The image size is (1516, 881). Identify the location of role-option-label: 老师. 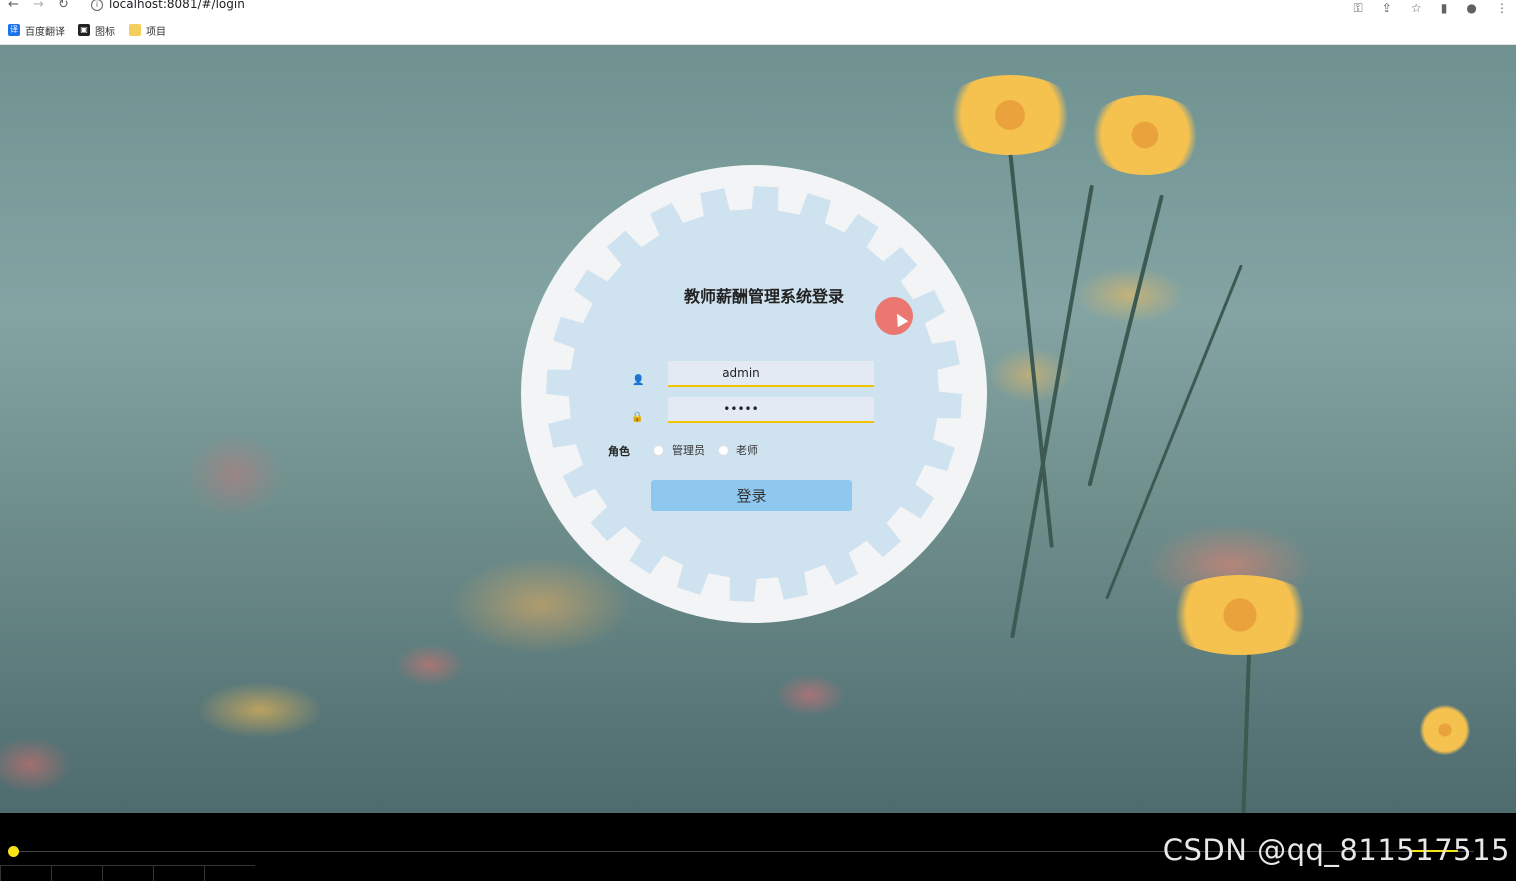
(747, 450).